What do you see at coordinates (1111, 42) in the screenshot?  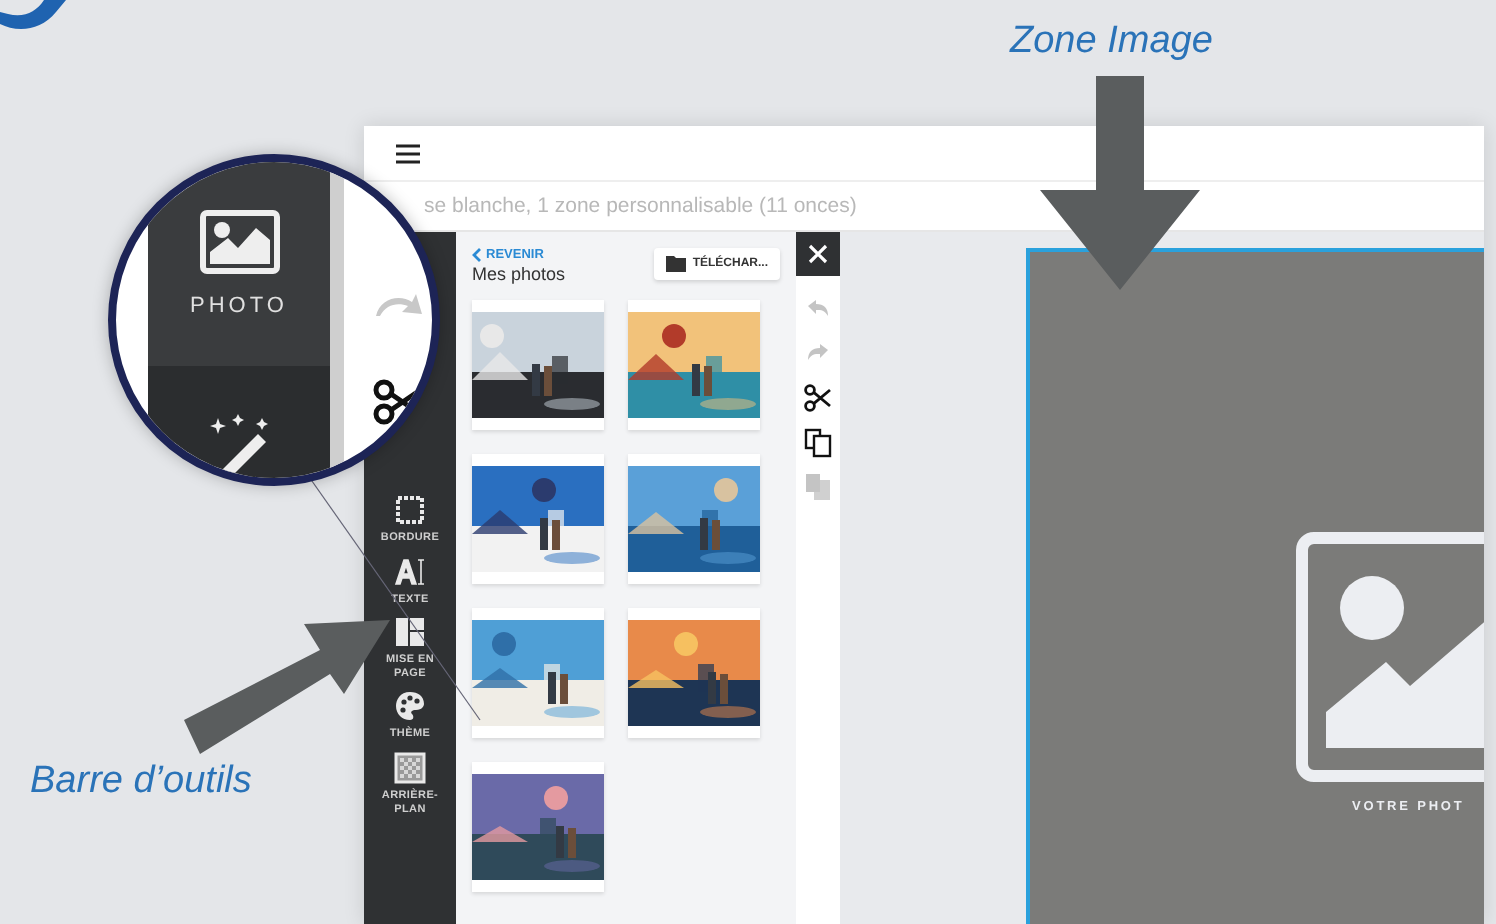 I see `annotation-label: Zone Image` at bounding box center [1111, 42].